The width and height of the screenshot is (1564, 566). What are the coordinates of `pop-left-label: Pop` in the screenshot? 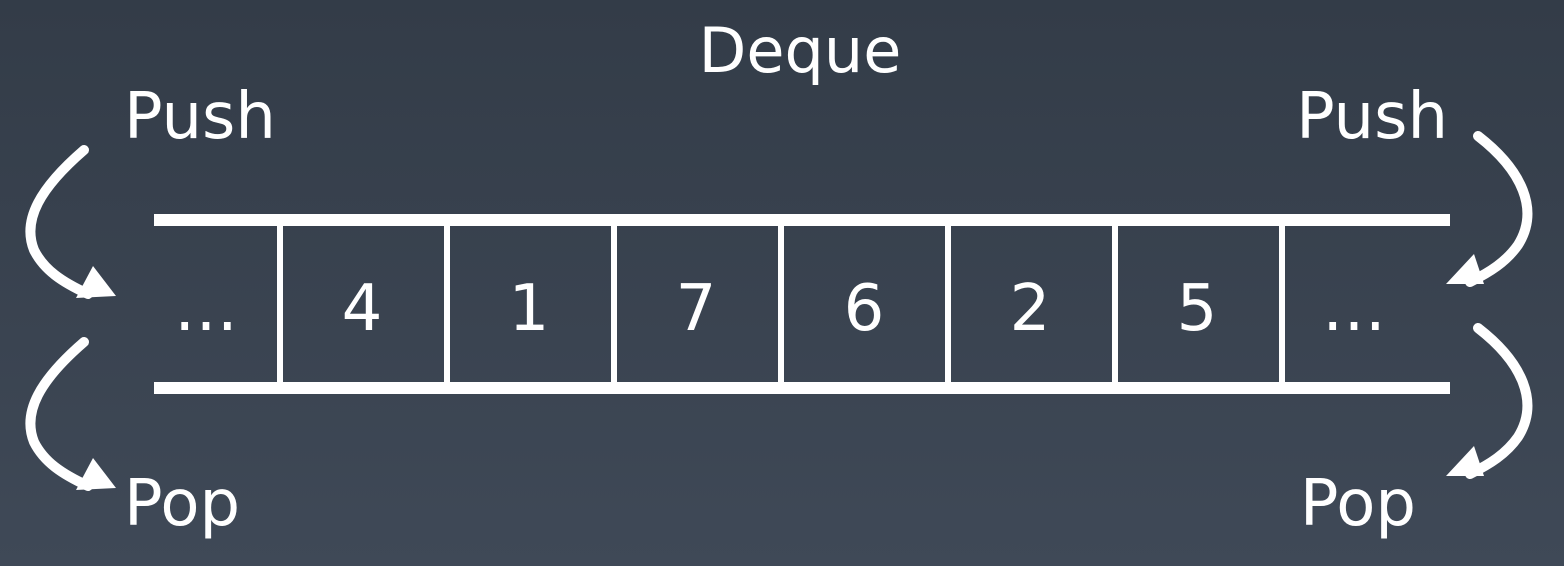 It's located at (182, 504).